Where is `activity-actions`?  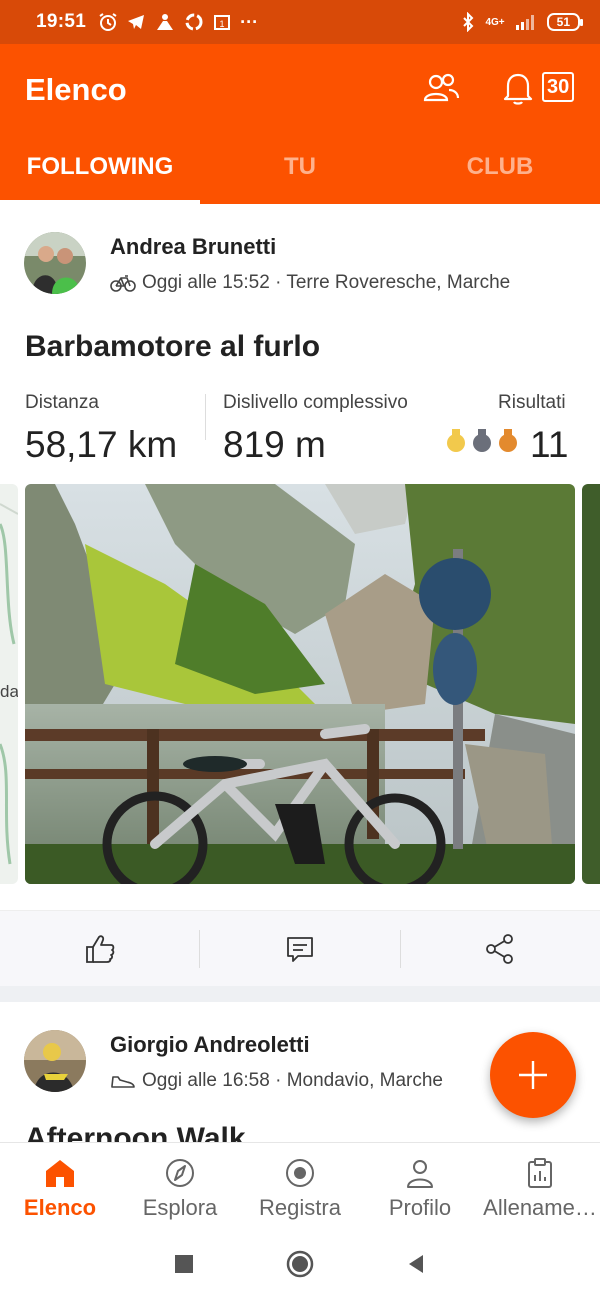 activity-actions is located at coordinates (300, 948).